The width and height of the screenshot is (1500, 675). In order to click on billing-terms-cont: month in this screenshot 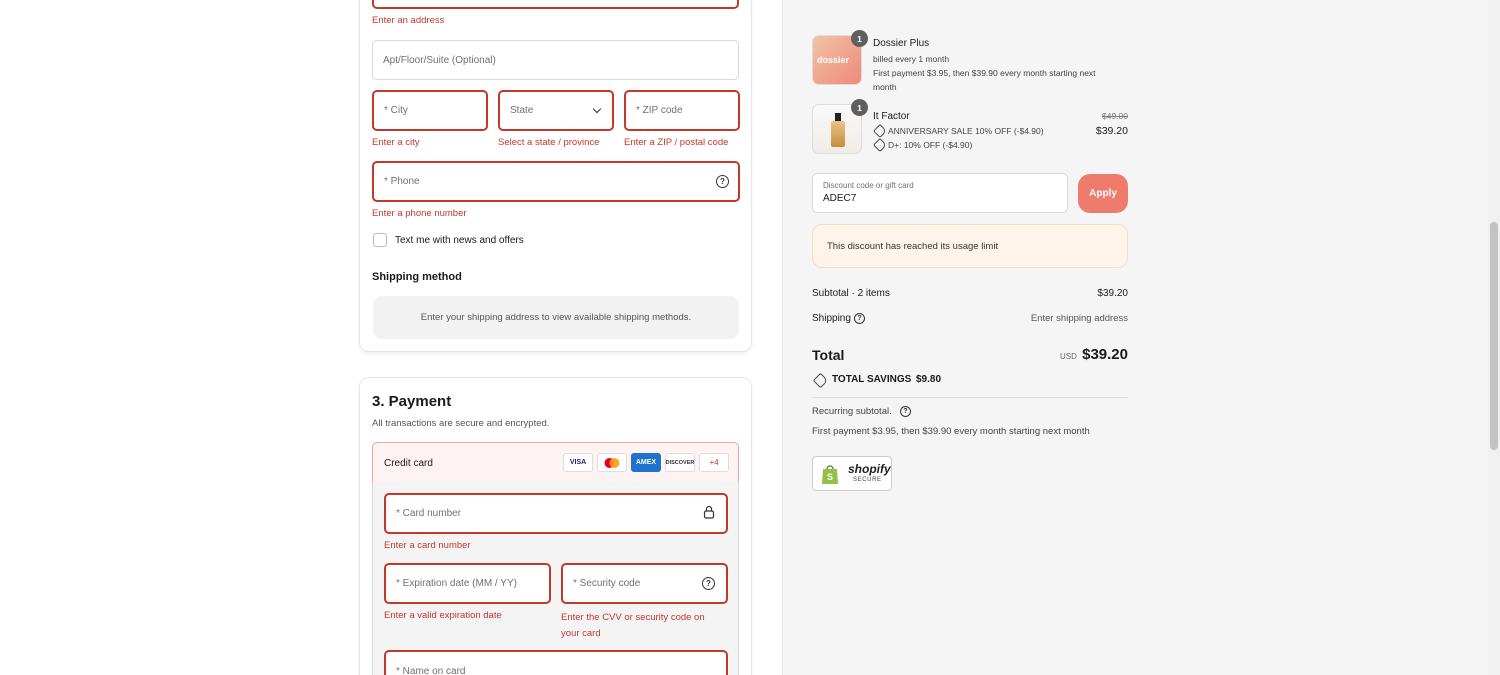, I will do `click(885, 87)`.